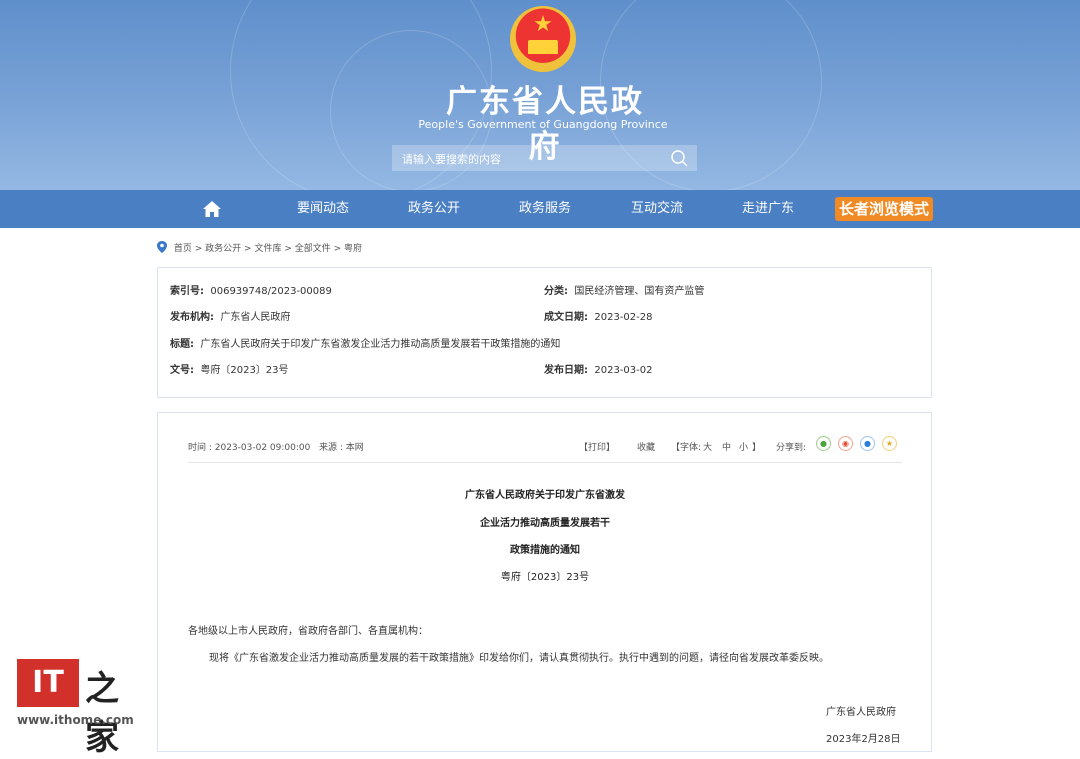 This screenshot has width=1080, height=759. I want to click on publish-time: 时间 : 2023-03-02 09:00:00, so click(249, 448).